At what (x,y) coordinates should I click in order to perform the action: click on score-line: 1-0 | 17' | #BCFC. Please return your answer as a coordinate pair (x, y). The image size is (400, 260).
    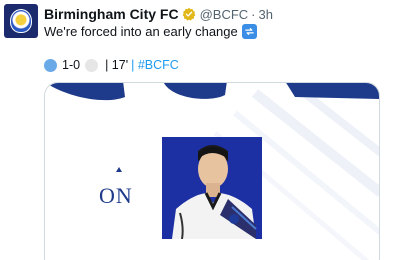
    Looking at the image, I should click on (111, 65).